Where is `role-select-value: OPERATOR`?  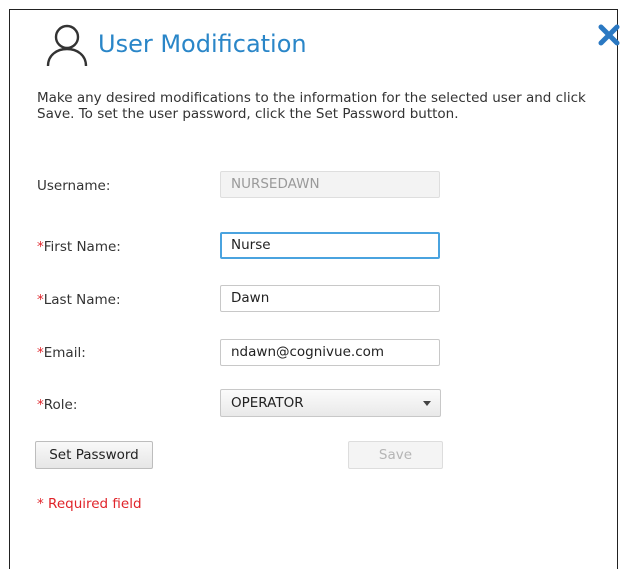
role-select-value: OPERATOR is located at coordinates (267, 403).